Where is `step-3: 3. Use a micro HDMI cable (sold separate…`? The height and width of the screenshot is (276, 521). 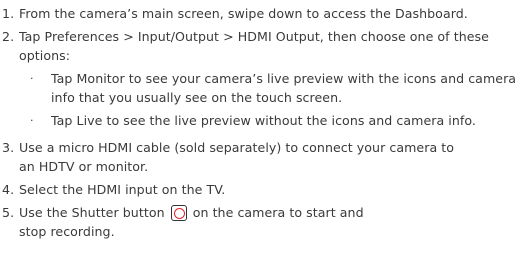
step-3: 3. Use a micro HDMI cable (sold separate… is located at coordinates (259, 157).